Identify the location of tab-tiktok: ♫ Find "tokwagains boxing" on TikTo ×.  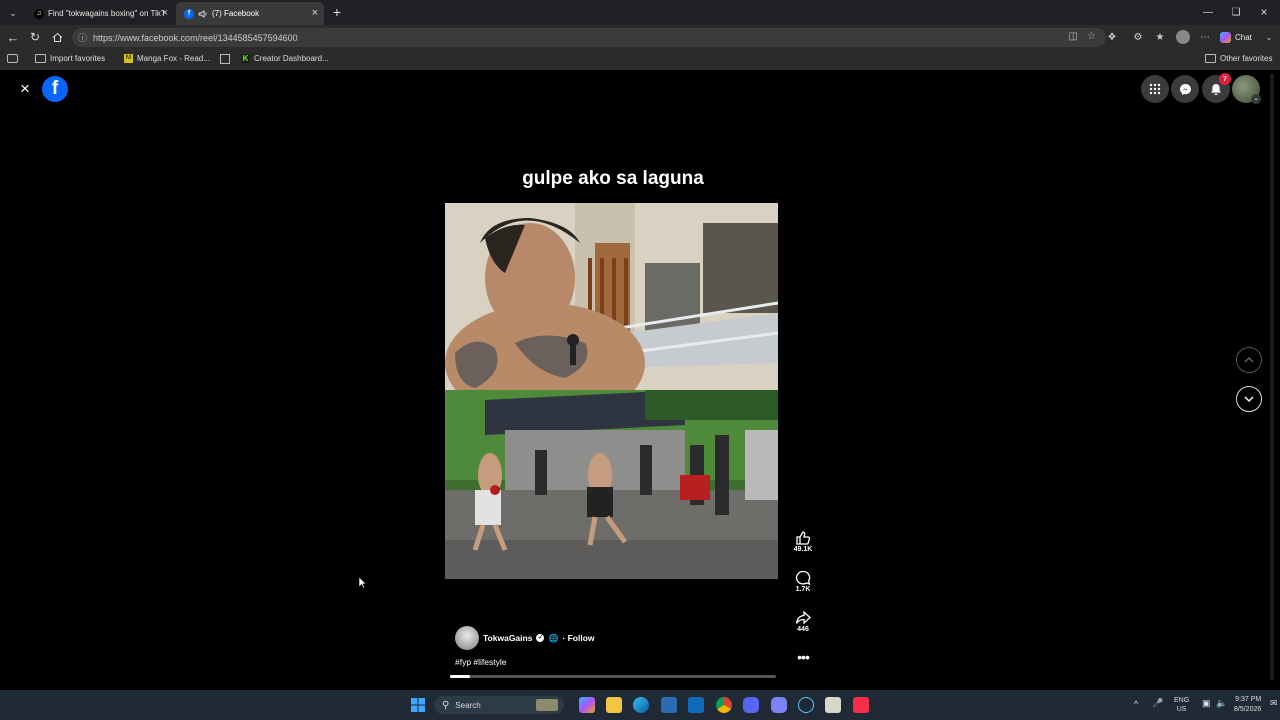
(100, 13).